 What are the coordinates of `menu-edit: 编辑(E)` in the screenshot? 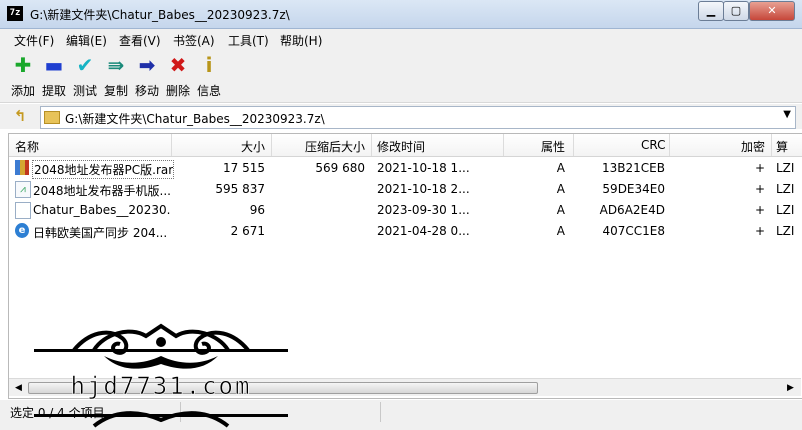 It's located at (86, 40).